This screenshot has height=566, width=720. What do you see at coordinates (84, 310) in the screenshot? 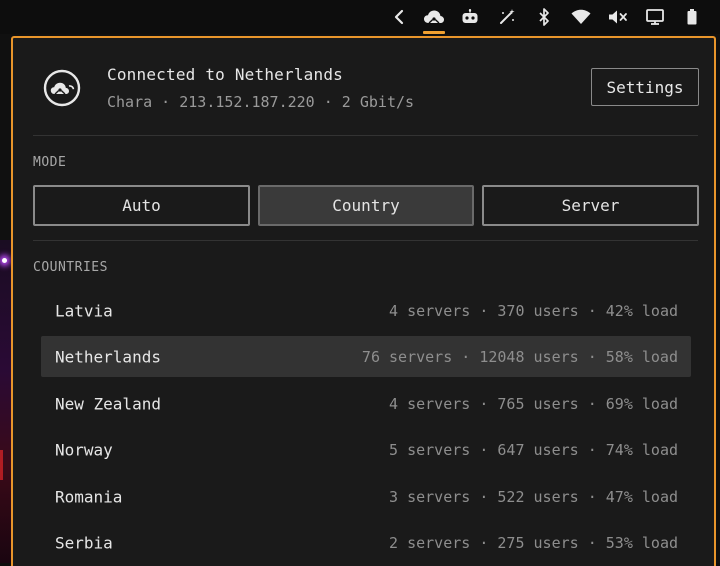
I see `country-name: Latvia` at bounding box center [84, 310].